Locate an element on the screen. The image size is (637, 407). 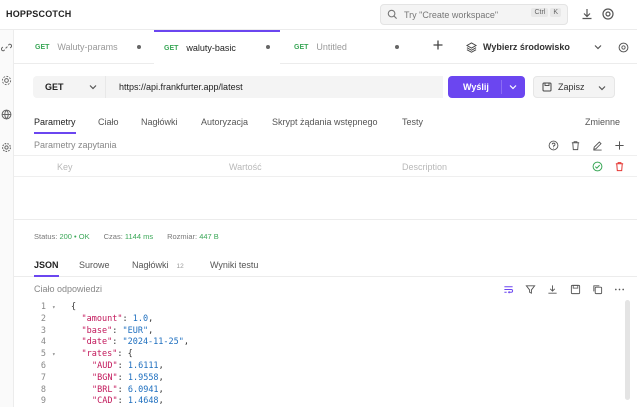
send-separator is located at coordinates (501, 87).